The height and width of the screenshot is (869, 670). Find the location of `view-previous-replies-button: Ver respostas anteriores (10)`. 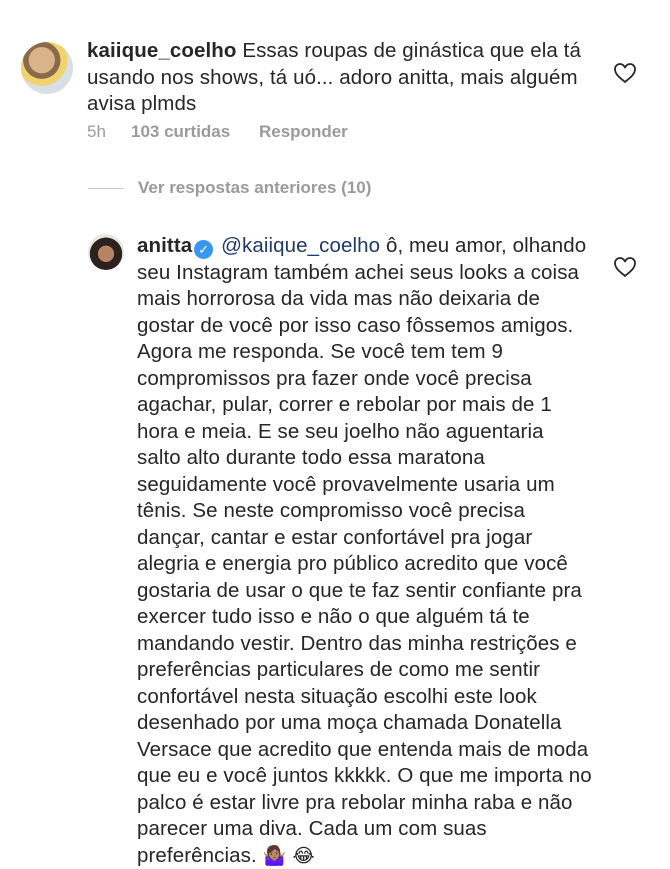

view-previous-replies-button: Ver respostas anteriores (10) is located at coordinates (229, 188).